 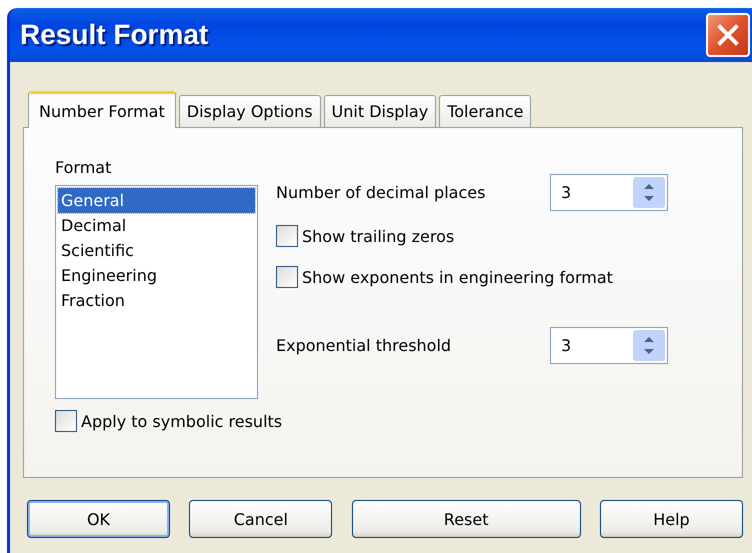 I want to click on decimal-places-spinner: 3, so click(x=609, y=192).